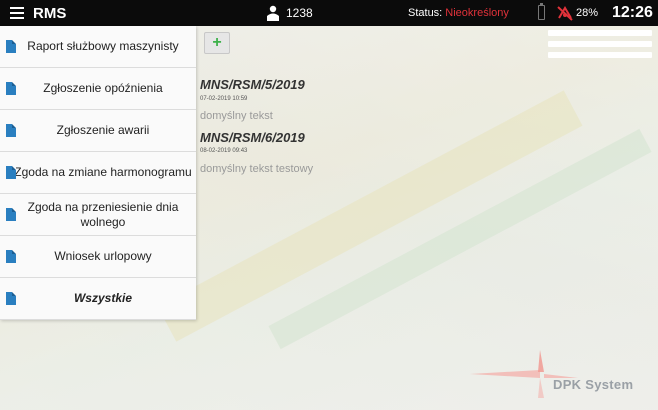 This screenshot has height=410, width=658. I want to click on sidebar-item-label: Zgoda na przeniesienie dnia wolnego, so click(103, 214).